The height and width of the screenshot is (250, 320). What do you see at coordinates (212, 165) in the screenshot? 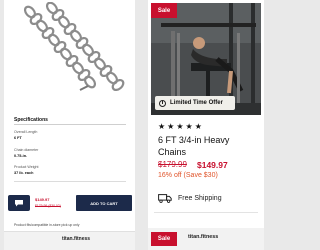
I see `sale-price: $149.97` at bounding box center [212, 165].